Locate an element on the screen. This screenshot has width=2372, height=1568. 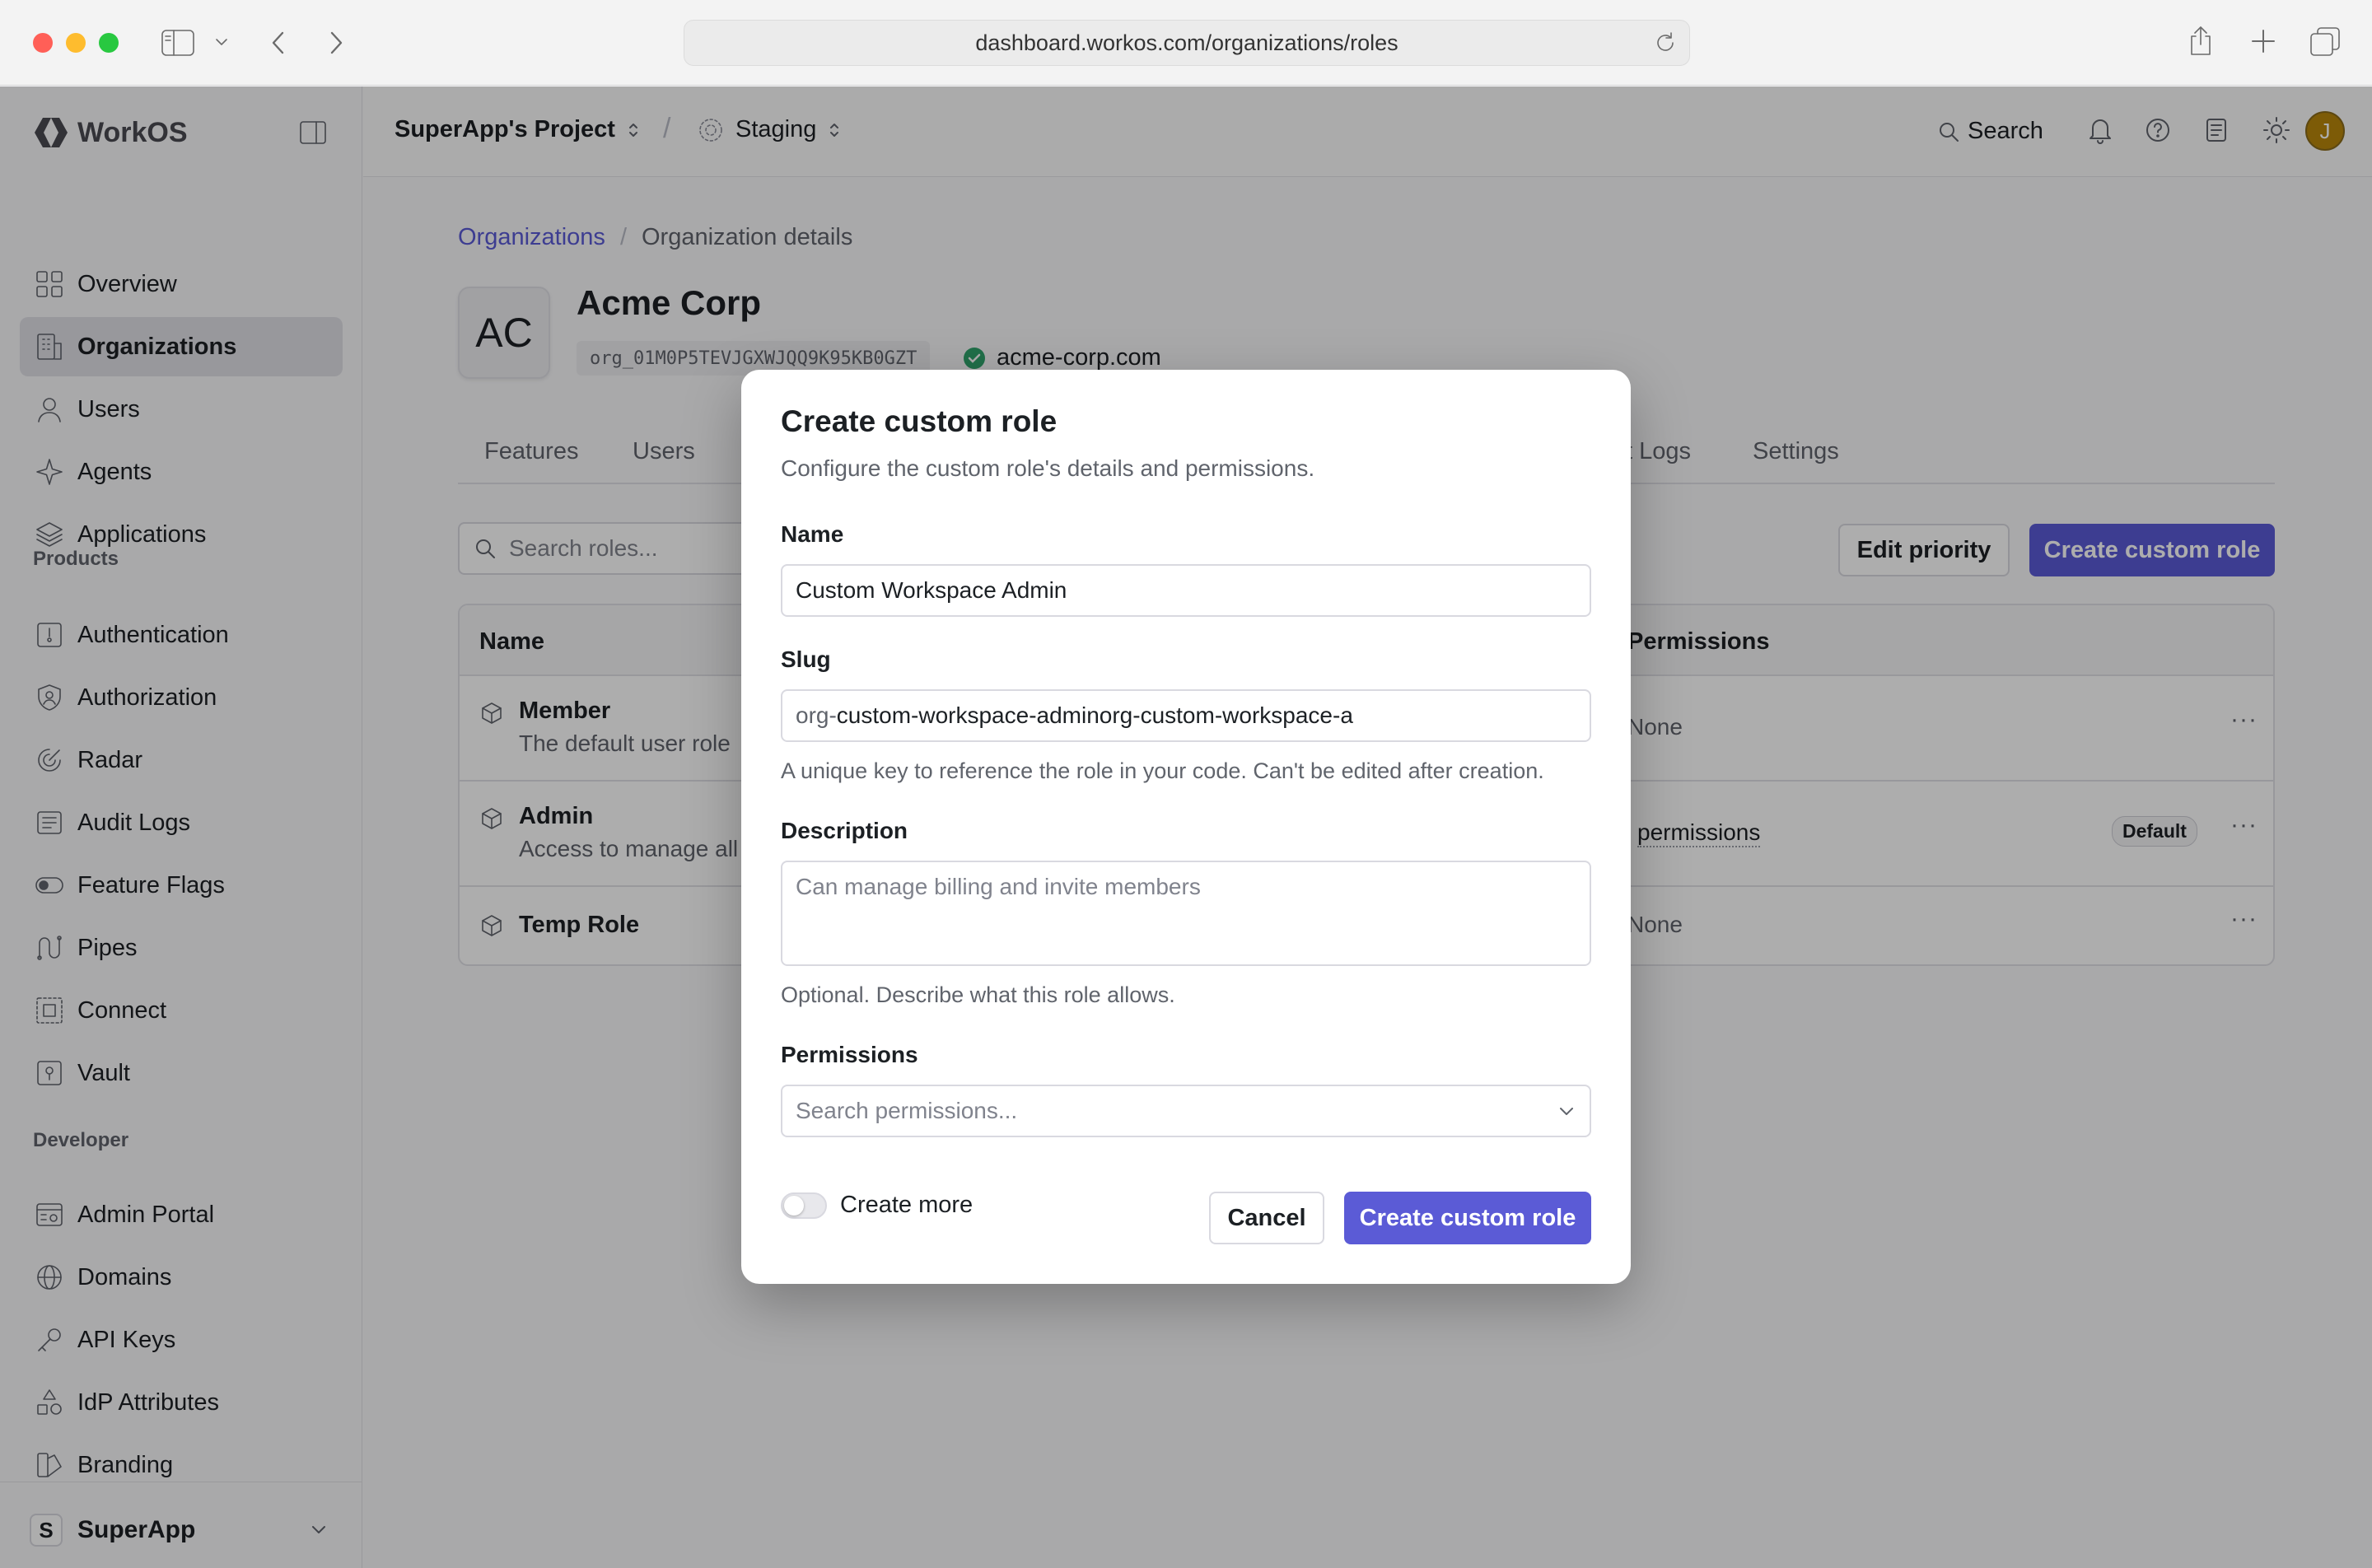
name-input: Custom Workspace Admin is located at coordinates (1186, 590).